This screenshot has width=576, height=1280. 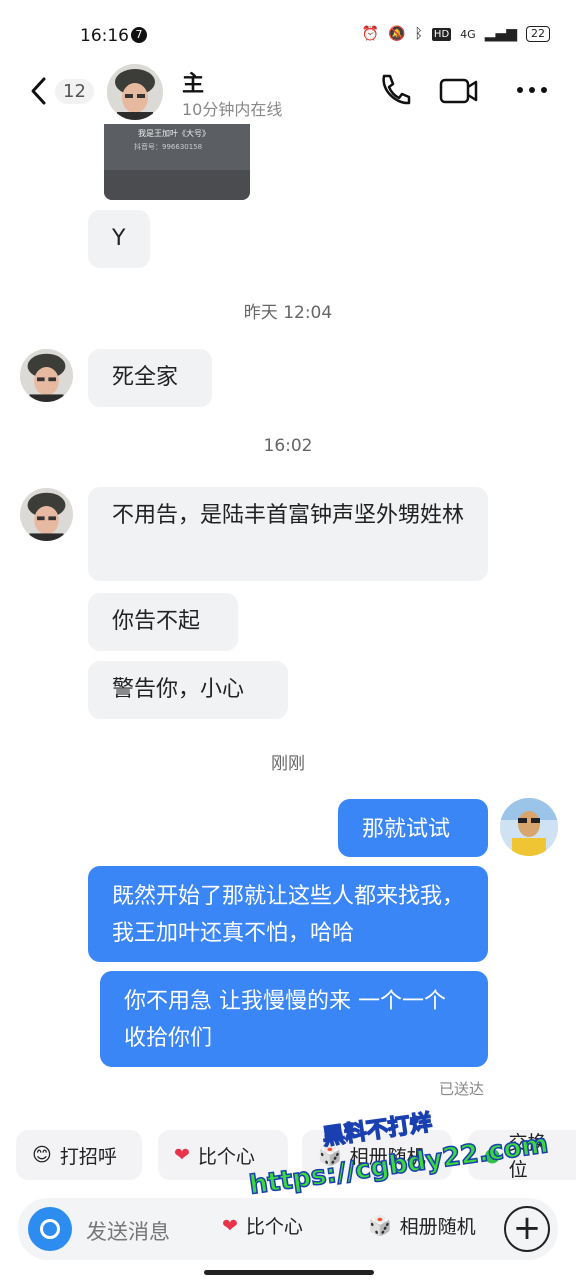 I want to click on unread-count-badge: 12, so click(x=74, y=91).